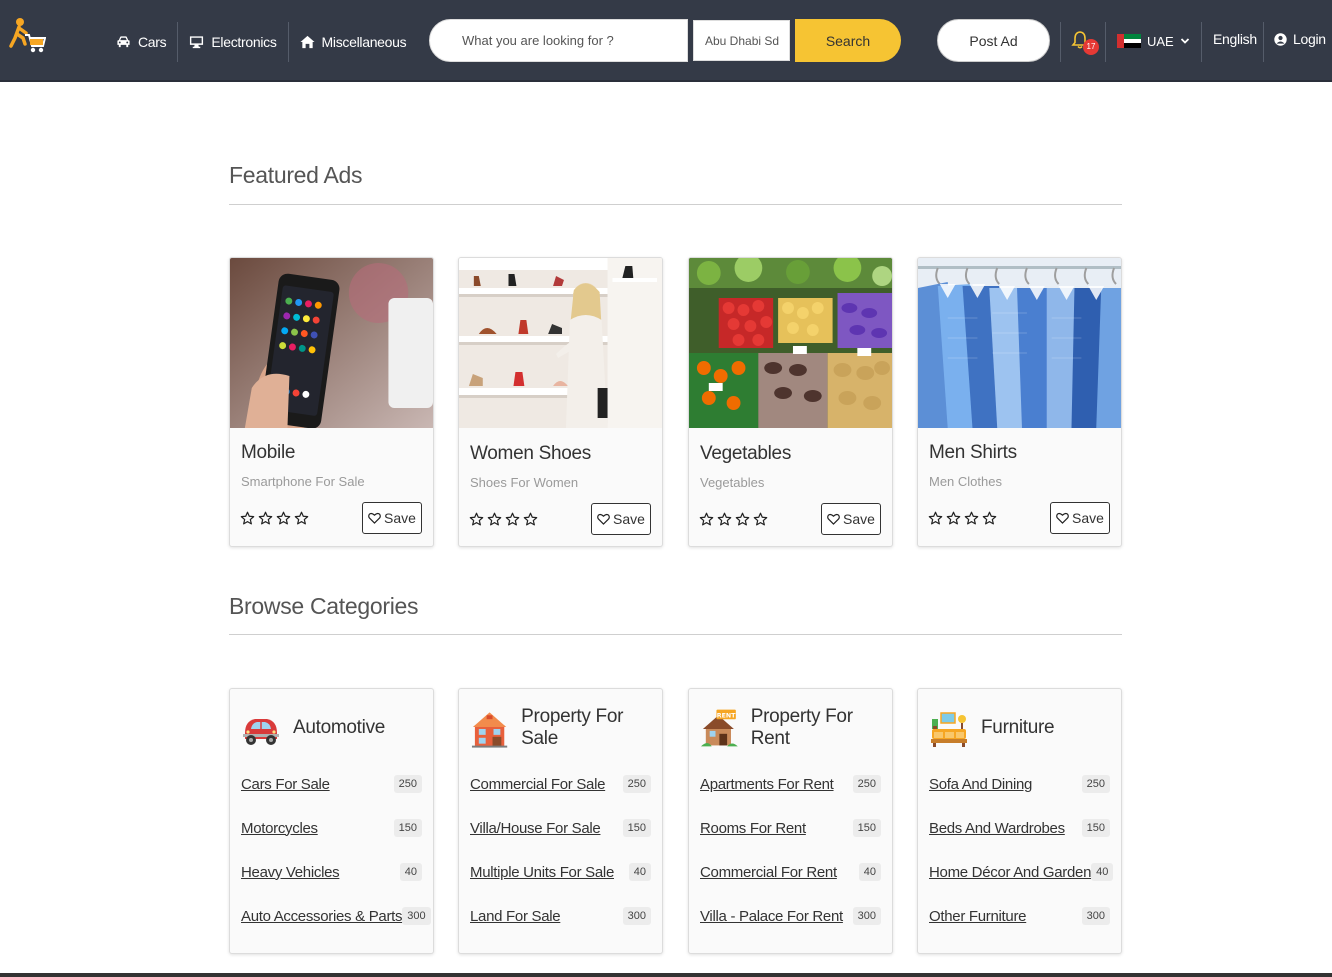  What do you see at coordinates (1300, 39) in the screenshot?
I see `login-button: Login` at bounding box center [1300, 39].